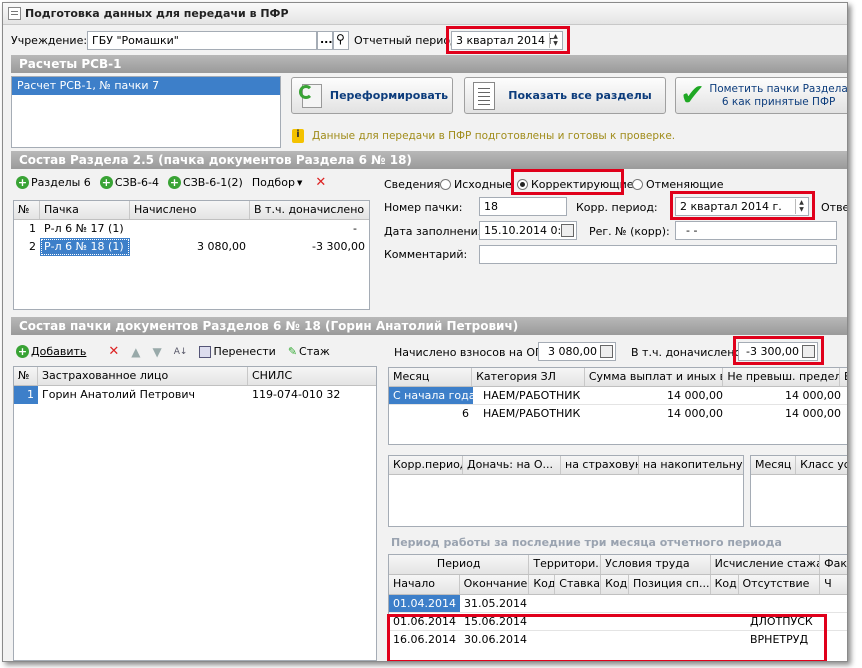 This screenshot has height=668, width=862. Describe the element at coordinates (32, 228) in the screenshot. I see `cell-n: 1` at that location.